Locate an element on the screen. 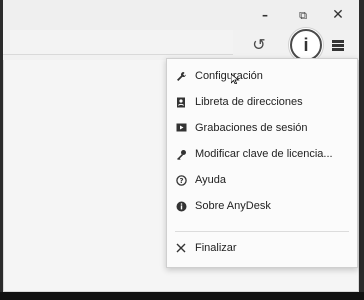  menu-item-libreta: Libreta de direcciones is located at coordinates (262, 102).